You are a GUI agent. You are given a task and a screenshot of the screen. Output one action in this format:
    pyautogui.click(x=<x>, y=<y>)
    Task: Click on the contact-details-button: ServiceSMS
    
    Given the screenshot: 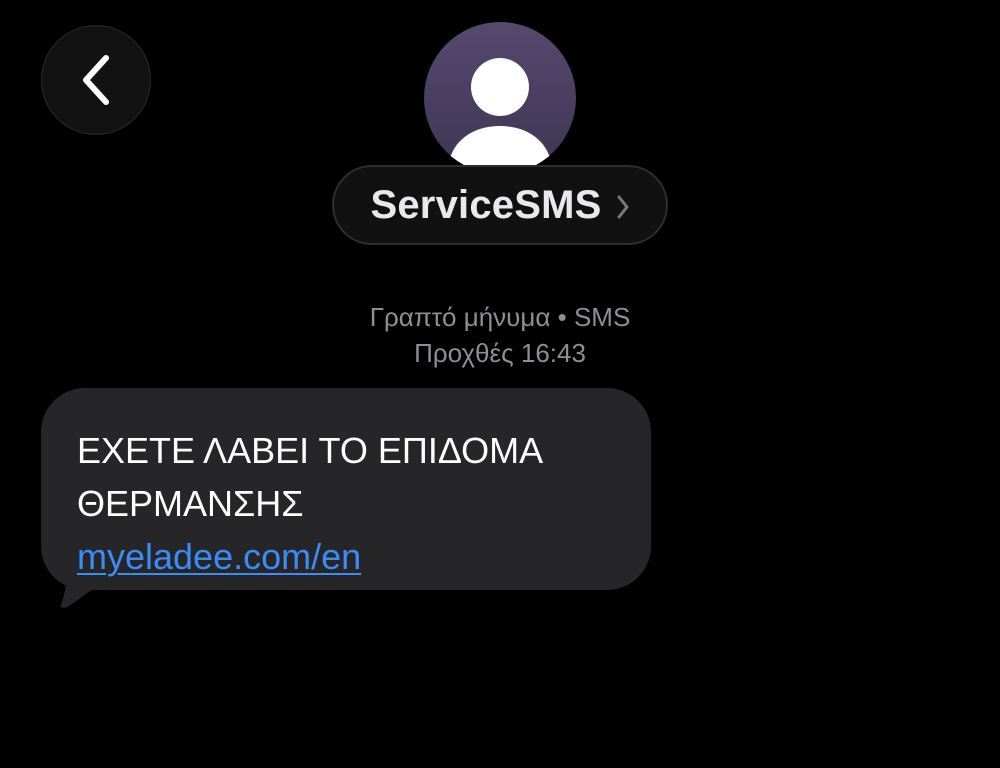 What is the action you would take?
    pyautogui.click(x=500, y=205)
    